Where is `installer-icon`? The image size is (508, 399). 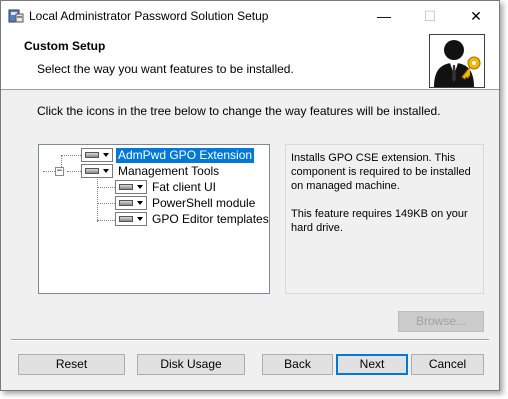
installer-icon is located at coordinates (16, 16).